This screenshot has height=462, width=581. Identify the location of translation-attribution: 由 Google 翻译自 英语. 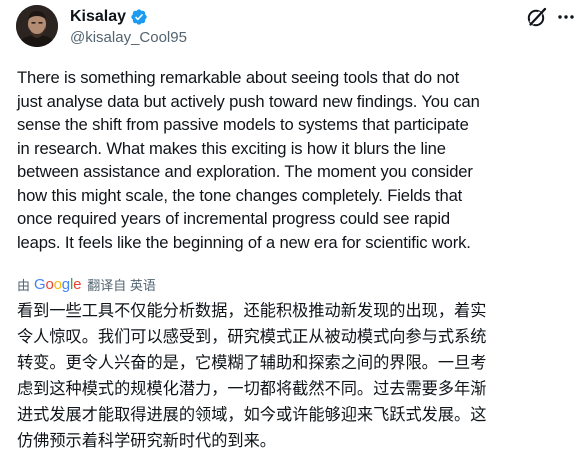
(86, 284).